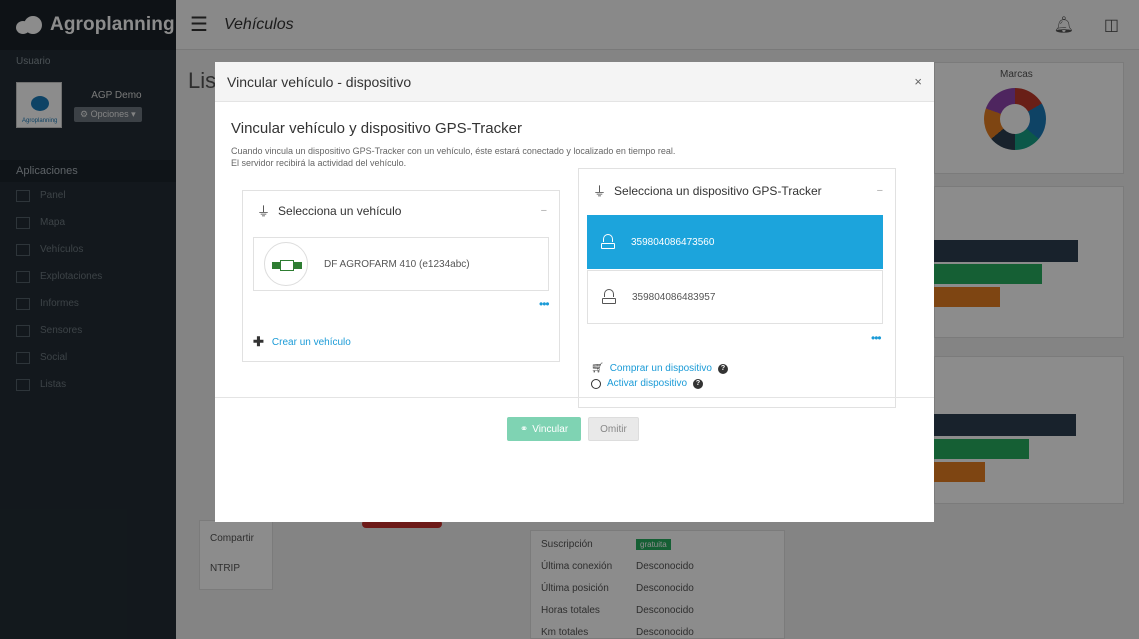 The width and height of the screenshot is (1139, 639). What do you see at coordinates (735, 242) in the screenshot?
I see `device-list-item-selected: 359804086473560` at bounding box center [735, 242].